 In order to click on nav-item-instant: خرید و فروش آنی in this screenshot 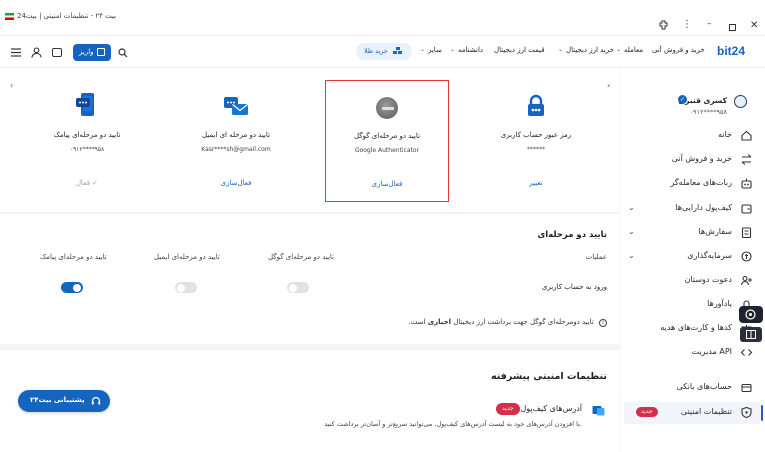, I will do `click(678, 50)`.